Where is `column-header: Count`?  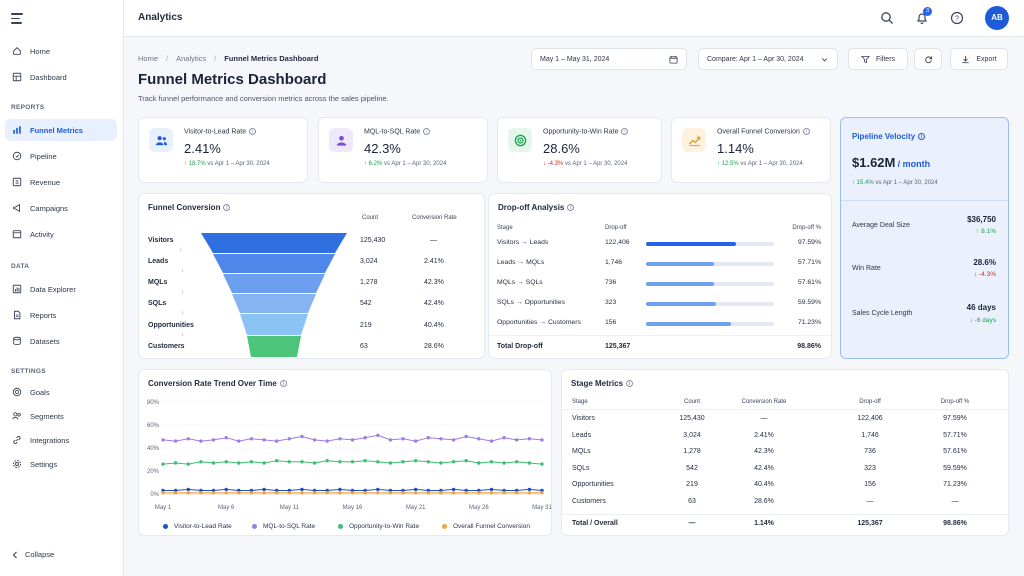
column-header: Count is located at coordinates (691, 402).